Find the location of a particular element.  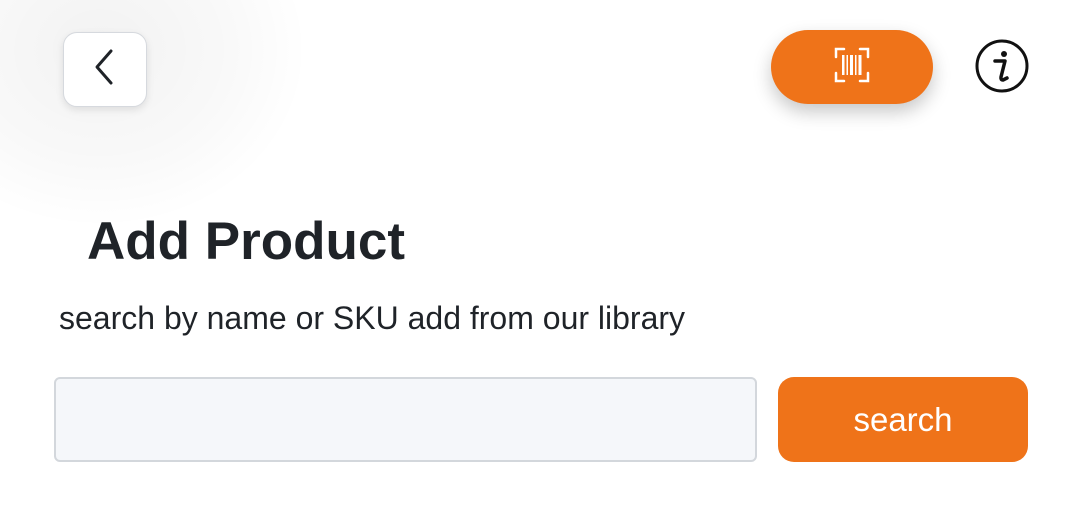

back-button is located at coordinates (105, 69).